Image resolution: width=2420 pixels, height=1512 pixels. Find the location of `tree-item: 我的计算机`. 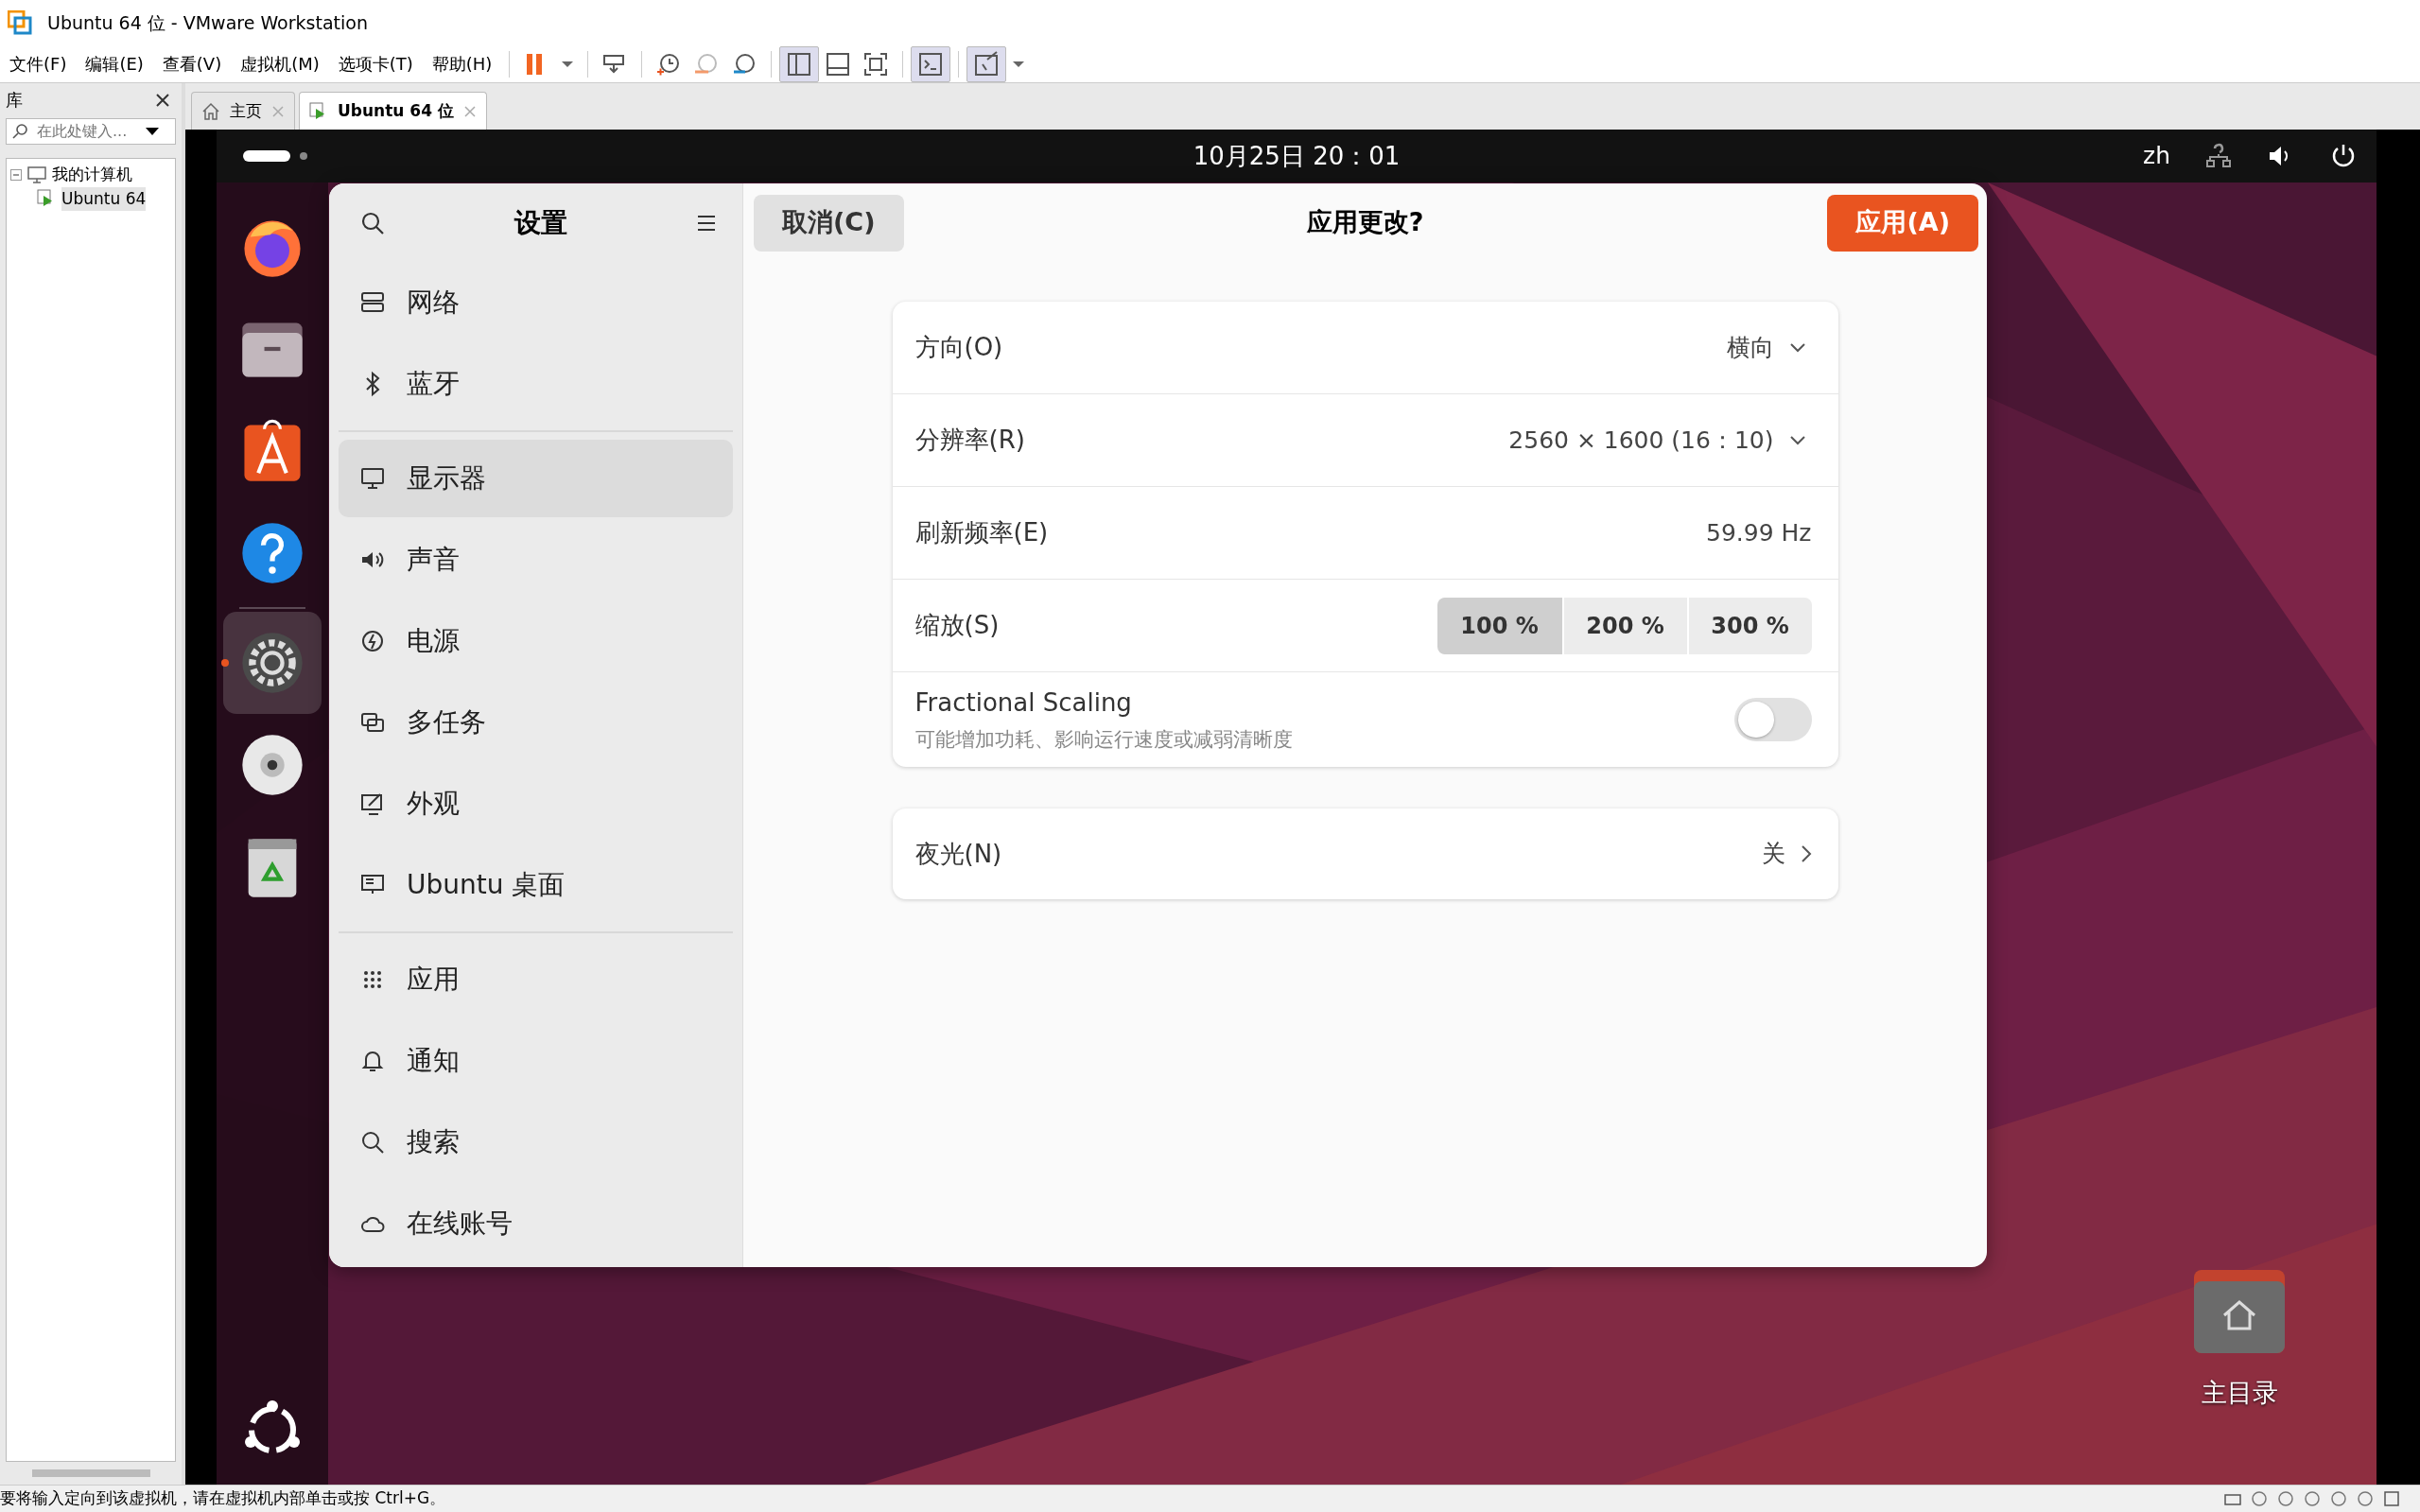

tree-item: 我的计算机 is located at coordinates (92, 175).